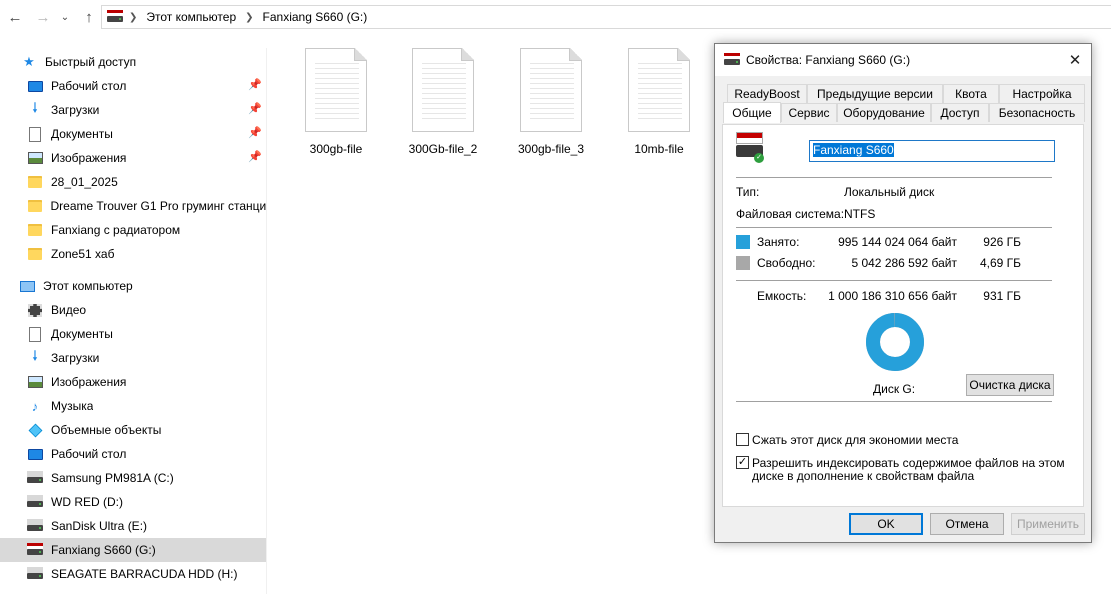 The image size is (1111, 594). I want to click on sidebar-item-pictures: Изображения, so click(133, 382).